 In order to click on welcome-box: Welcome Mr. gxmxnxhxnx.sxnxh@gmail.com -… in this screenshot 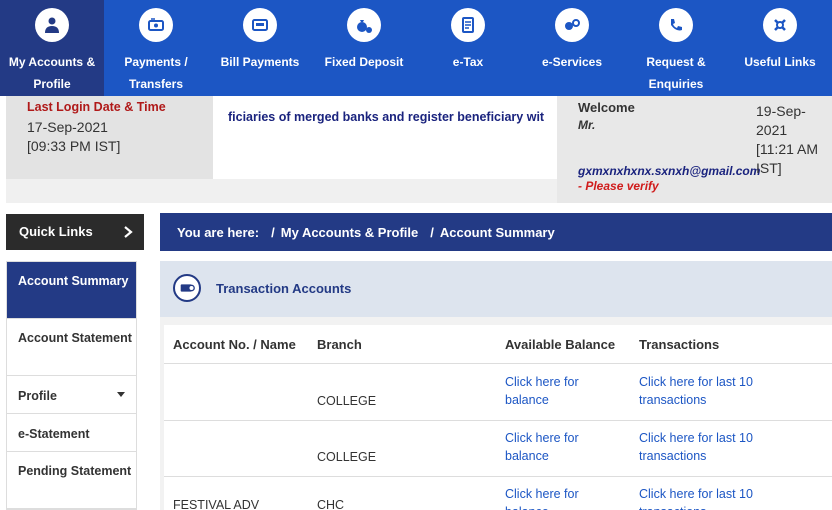, I will do `click(694, 149)`.